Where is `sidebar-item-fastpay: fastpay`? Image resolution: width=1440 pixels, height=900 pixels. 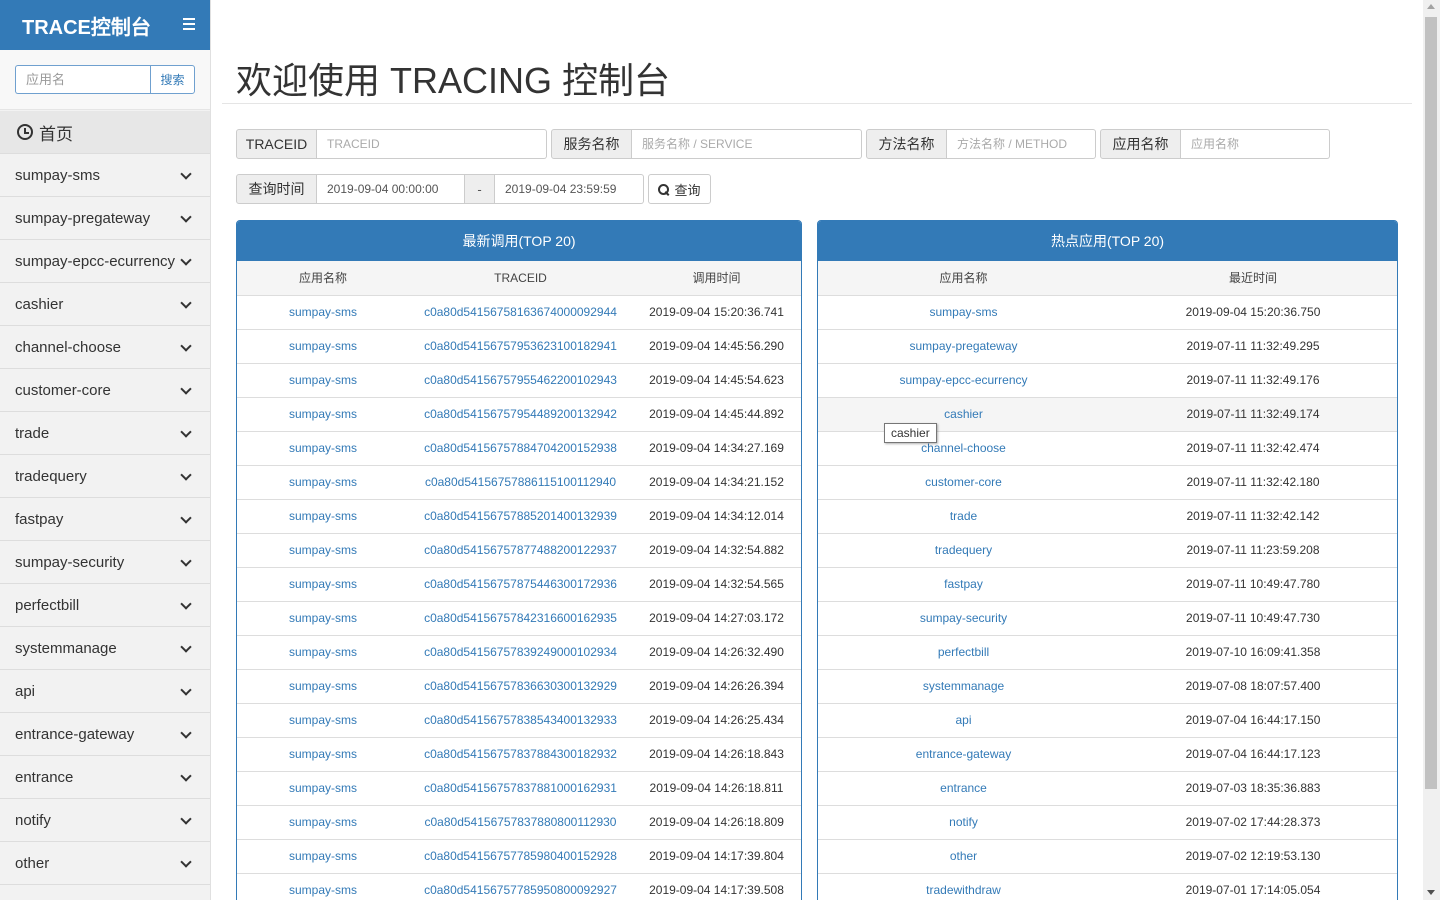
sidebar-item-fastpay: fastpay is located at coordinates (105, 519).